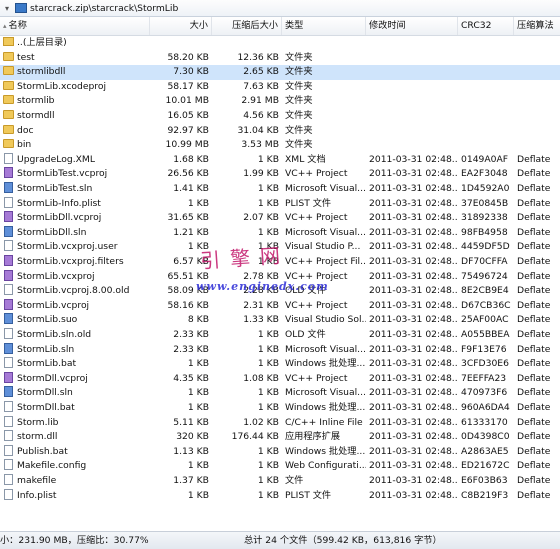  Describe the element at coordinates (188, 130) in the screenshot. I see `cell-size: 92.97 KB` at that location.